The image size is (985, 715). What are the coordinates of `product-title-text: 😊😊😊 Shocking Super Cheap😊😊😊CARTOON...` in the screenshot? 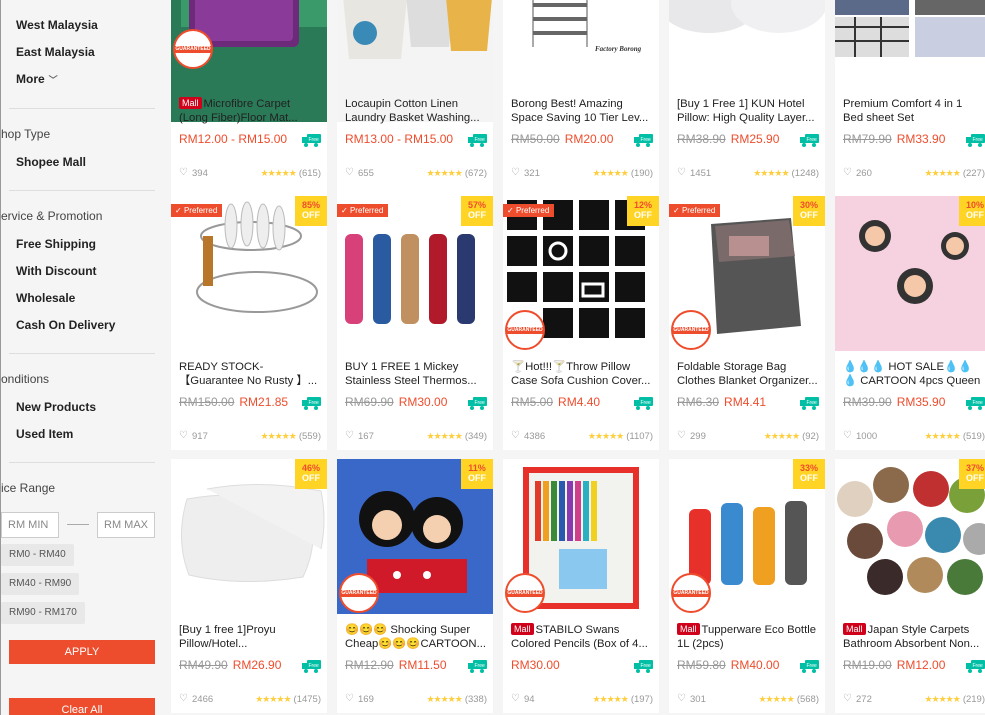 It's located at (415, 637).